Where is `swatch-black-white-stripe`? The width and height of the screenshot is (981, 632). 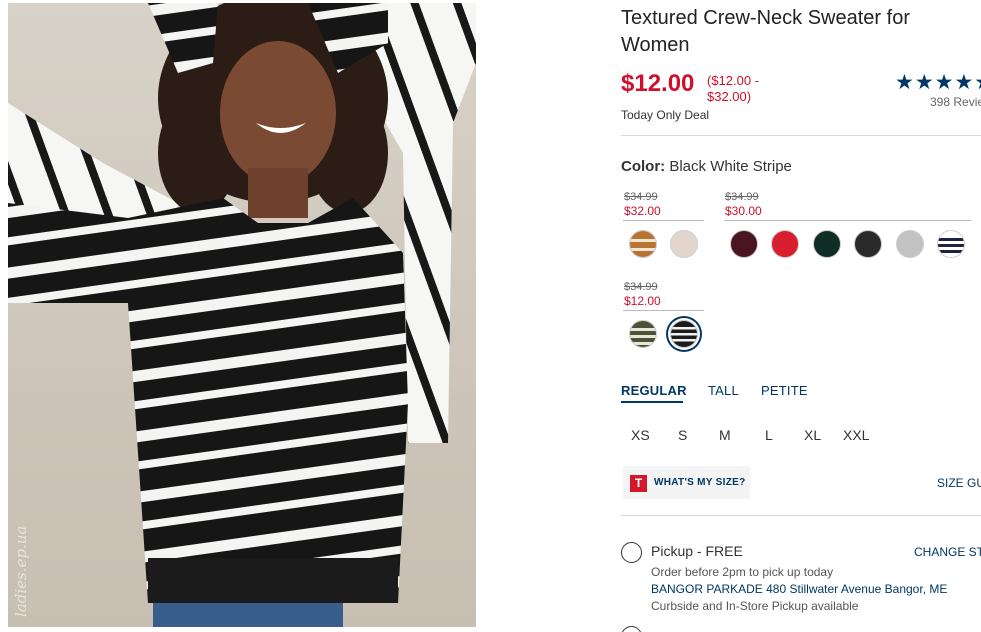 swatch-black-white-stripe is located at coordinates (684, 334).